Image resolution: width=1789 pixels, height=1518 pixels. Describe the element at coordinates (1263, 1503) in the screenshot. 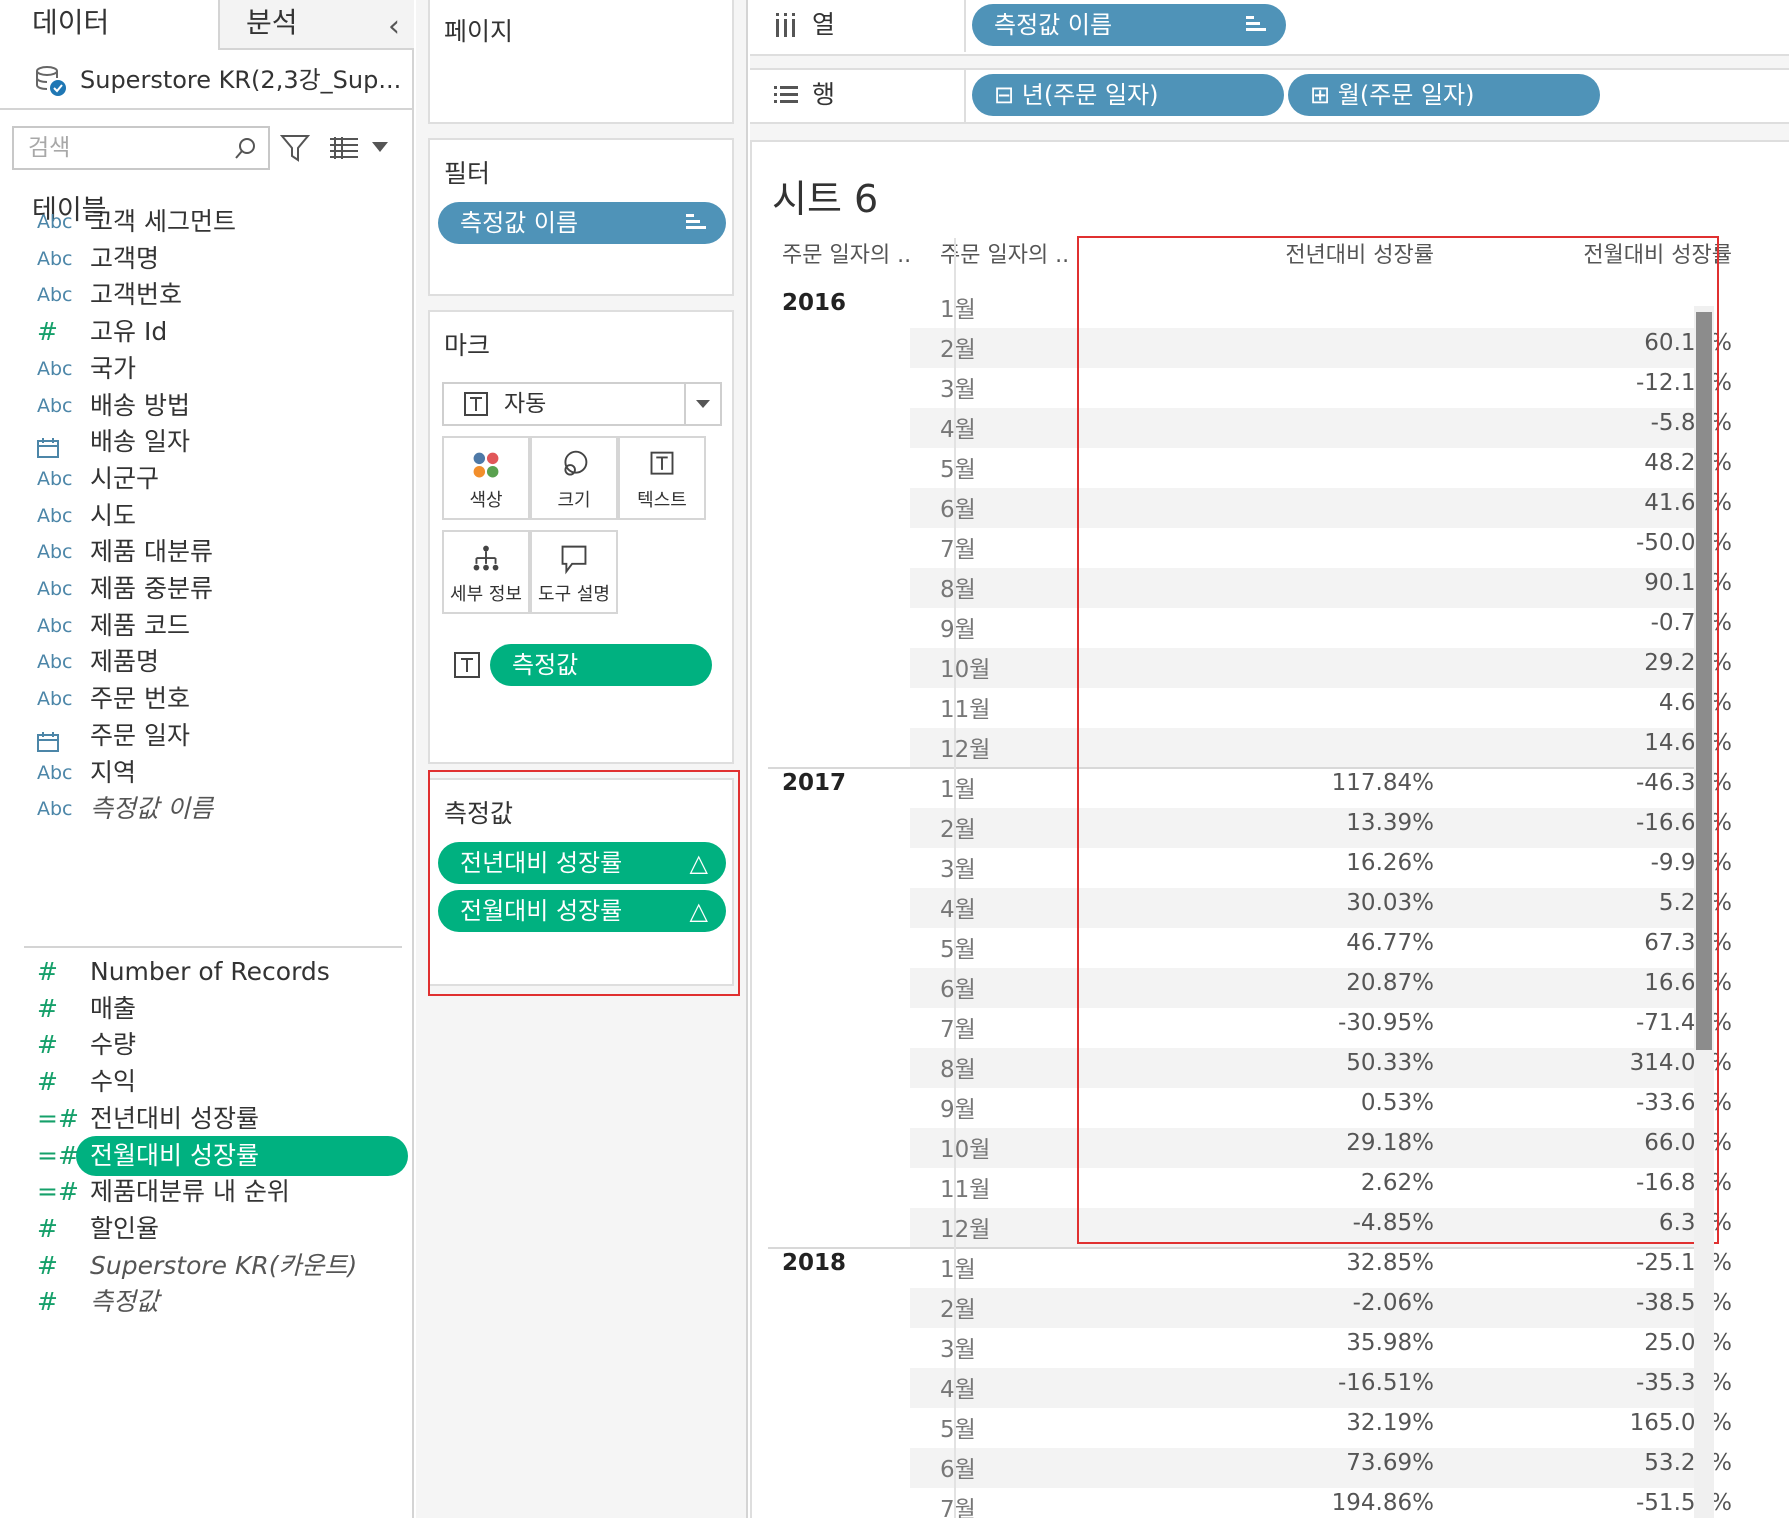

I see `yoy-cell: 194.86%` at that location.